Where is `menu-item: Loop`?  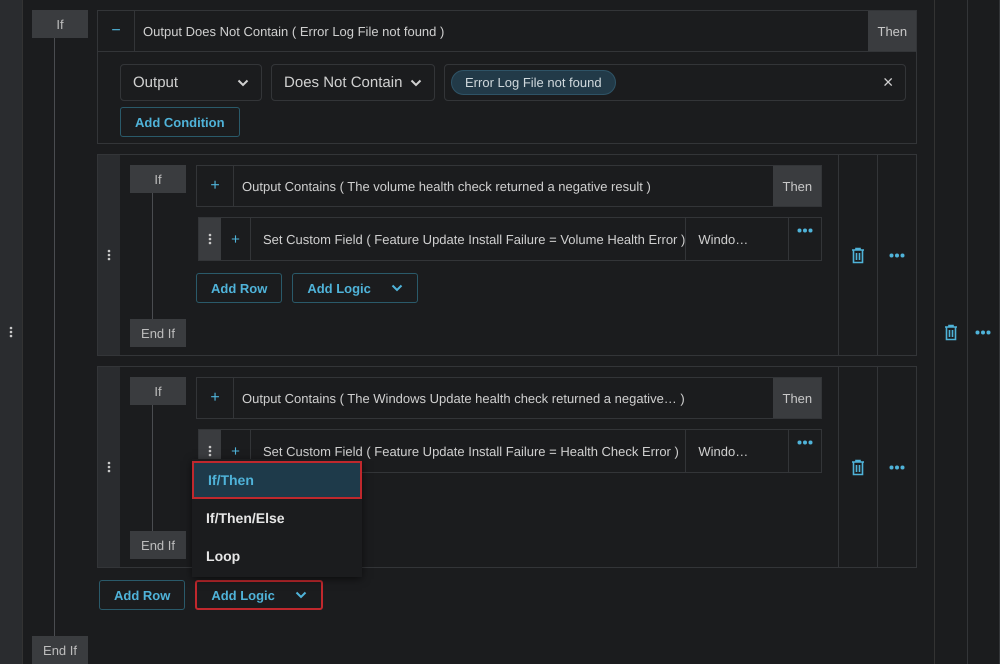
menu-item: Loop is located at coordinates (277, 556).